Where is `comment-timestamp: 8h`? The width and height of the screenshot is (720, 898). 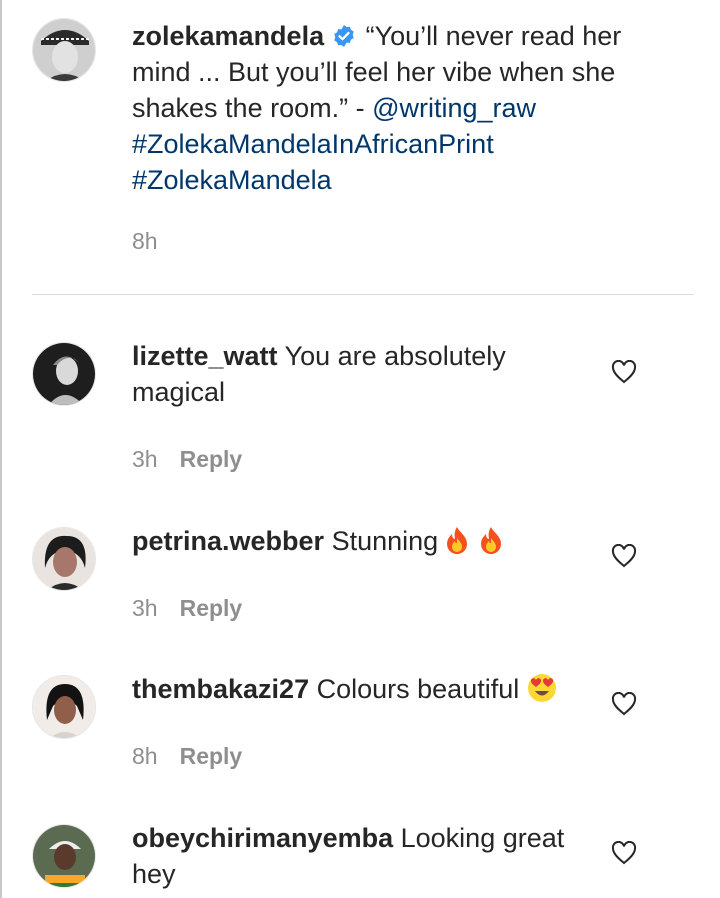
comment-timestamp: 8h is located at coordinates (145, 756).